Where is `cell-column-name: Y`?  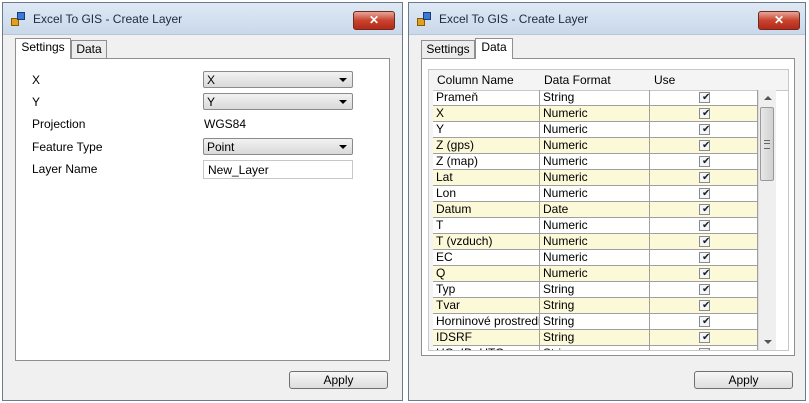
cell-column-name: Y is located at coordinates (486, 130).